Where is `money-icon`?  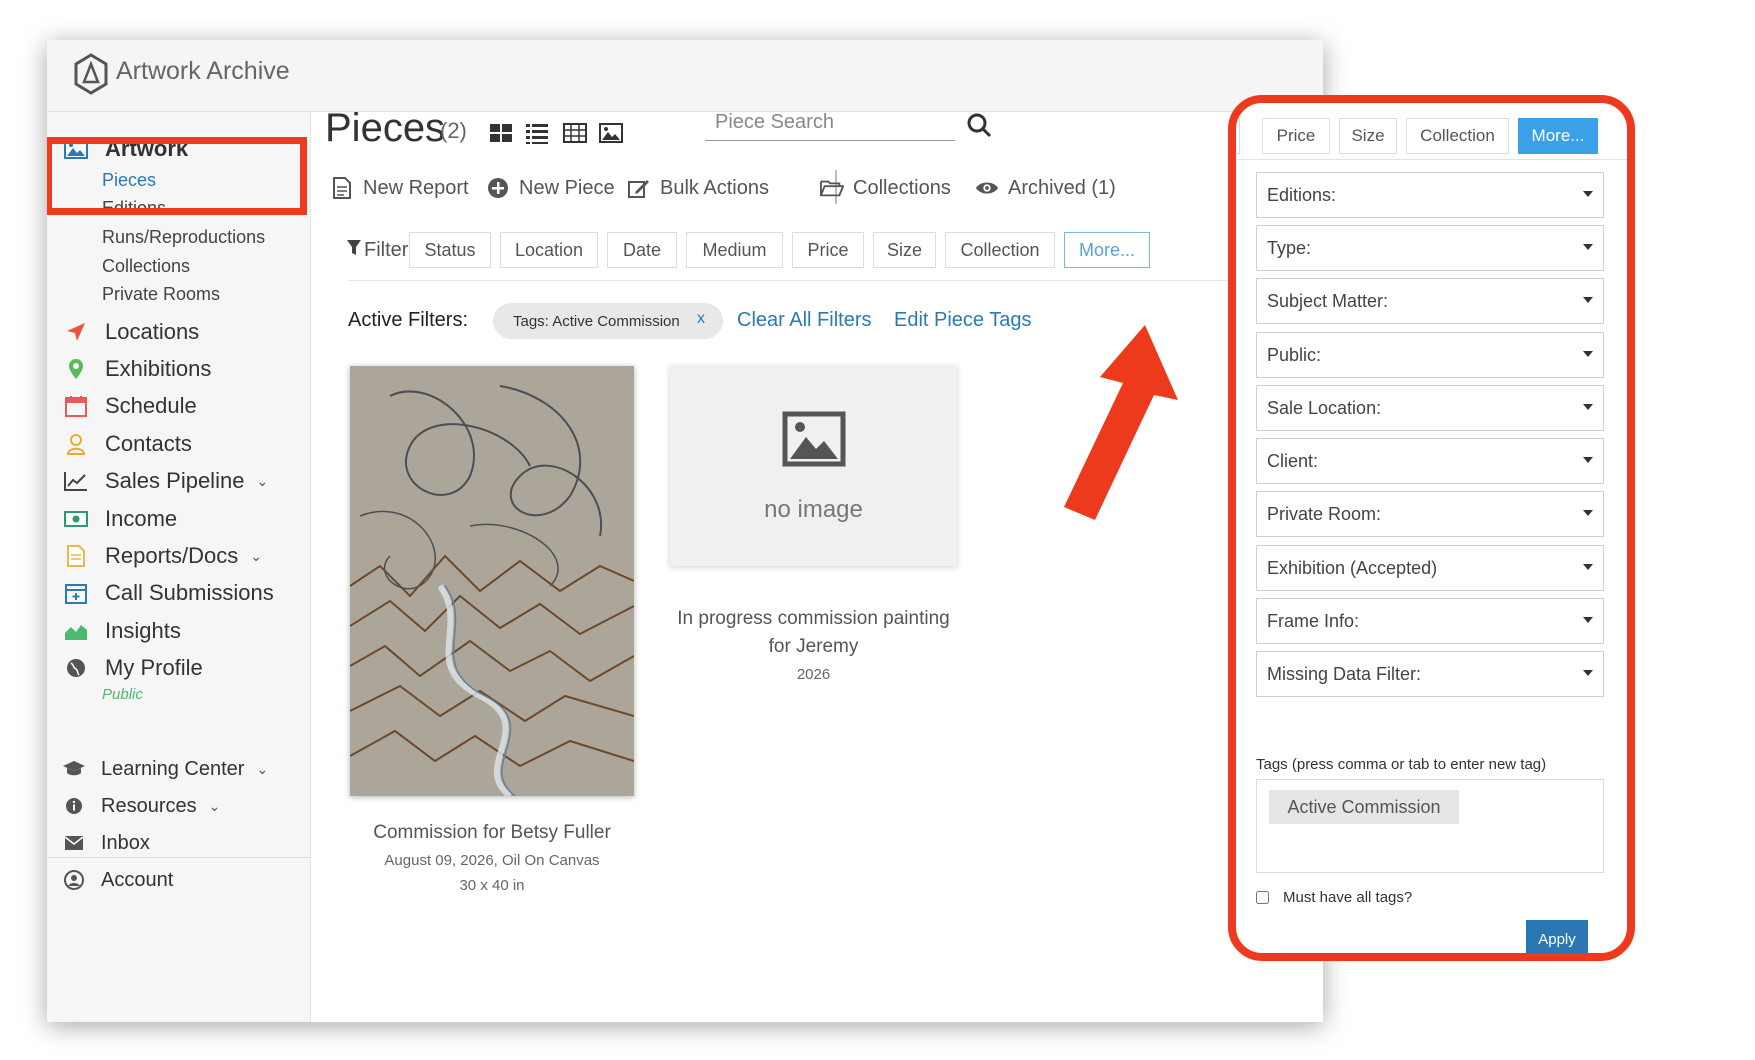
money-icon is located at coordinates (76, 519).